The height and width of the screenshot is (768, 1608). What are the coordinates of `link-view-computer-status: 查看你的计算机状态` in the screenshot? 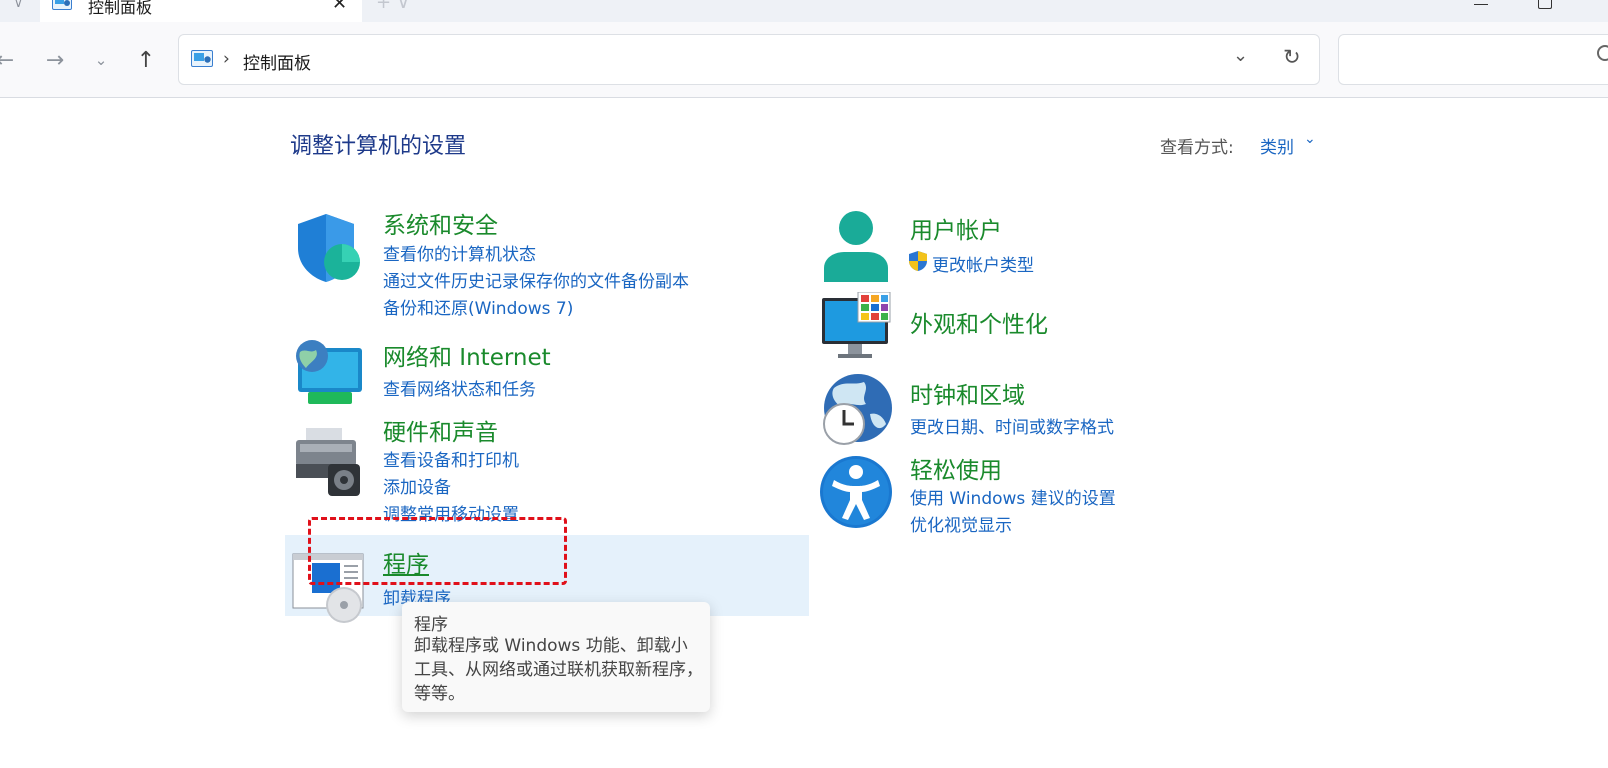 It's located at (459, 252).